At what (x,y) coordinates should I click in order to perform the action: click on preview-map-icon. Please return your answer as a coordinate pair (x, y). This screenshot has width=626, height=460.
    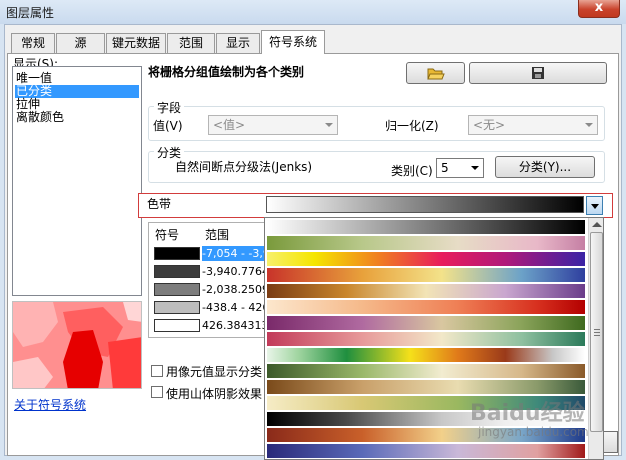
    Looking at the image, I should click on (77, 345).